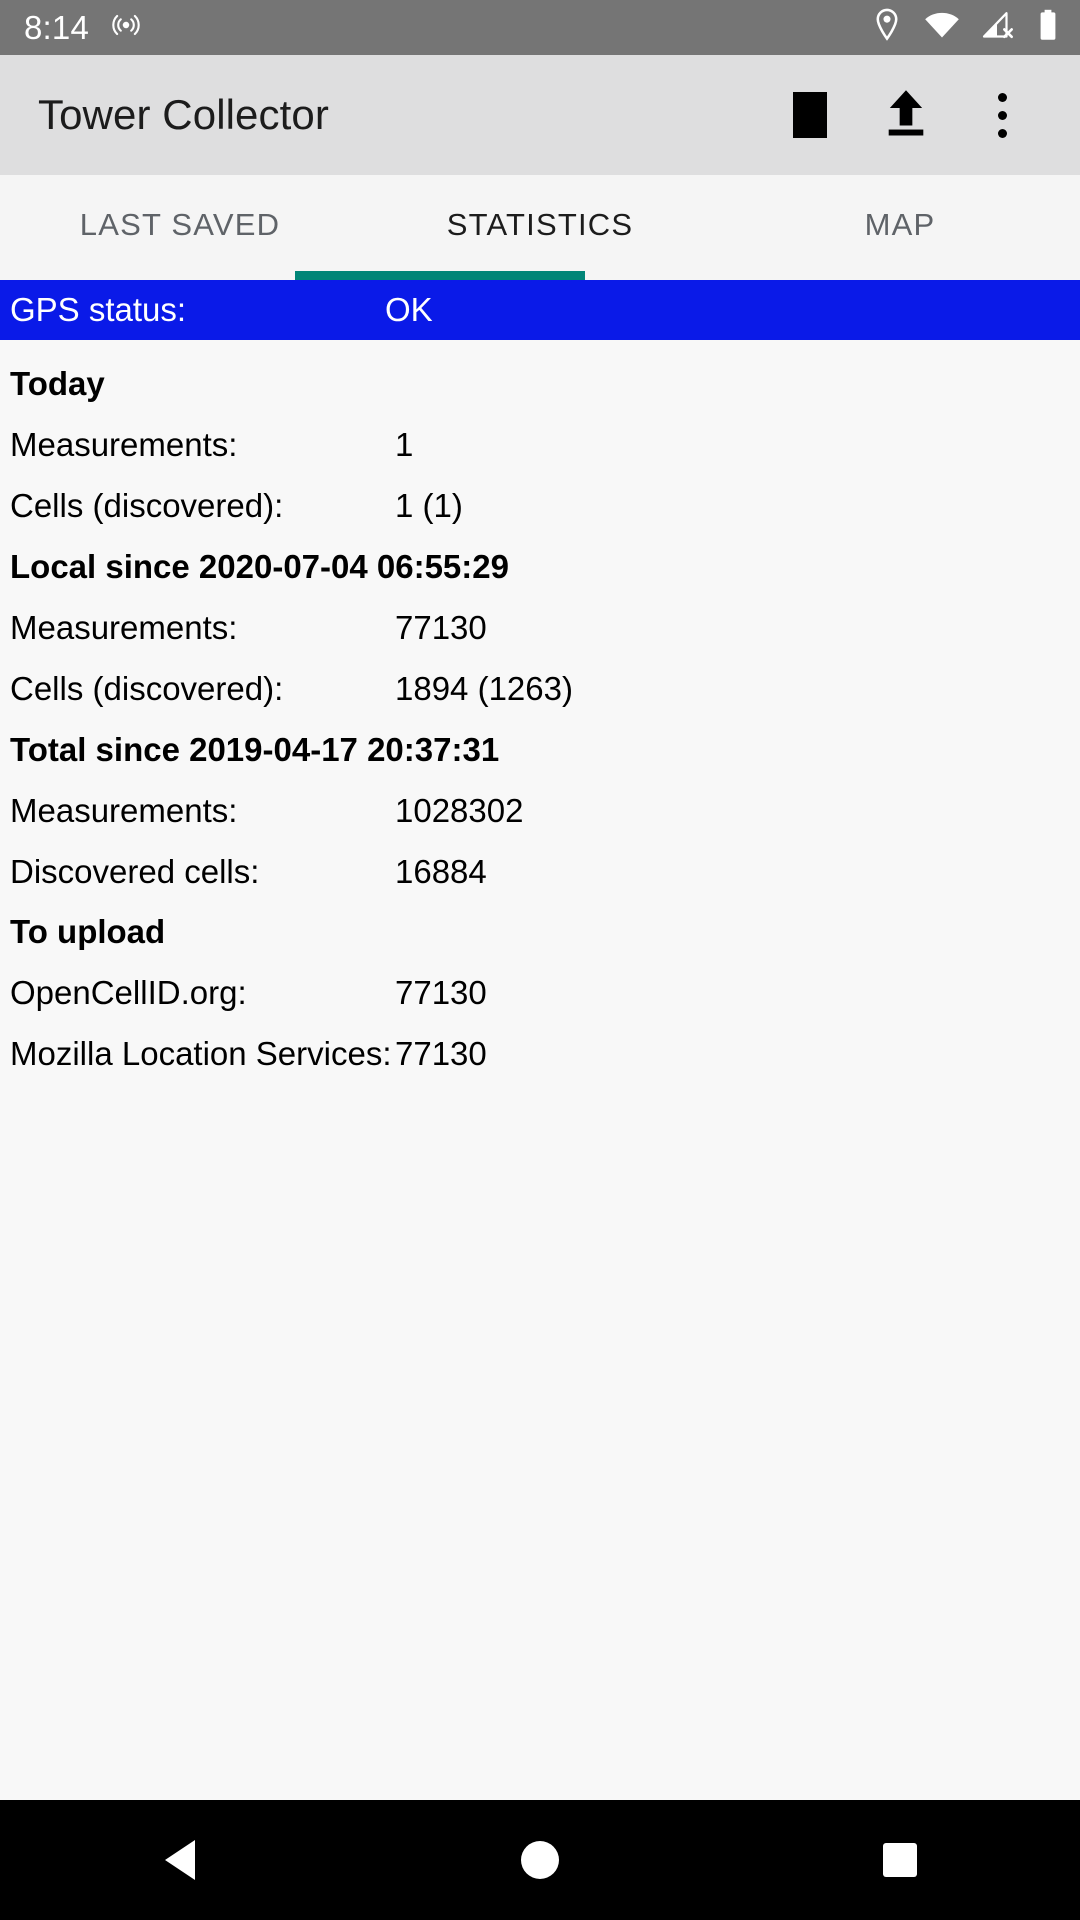 The height and width of the screenshot is (1920, 1080). What do you see at coordinates (180, 224) in the screenshot?
I see `tab-label: LAST SAVED` at bounding box center [180, 224].